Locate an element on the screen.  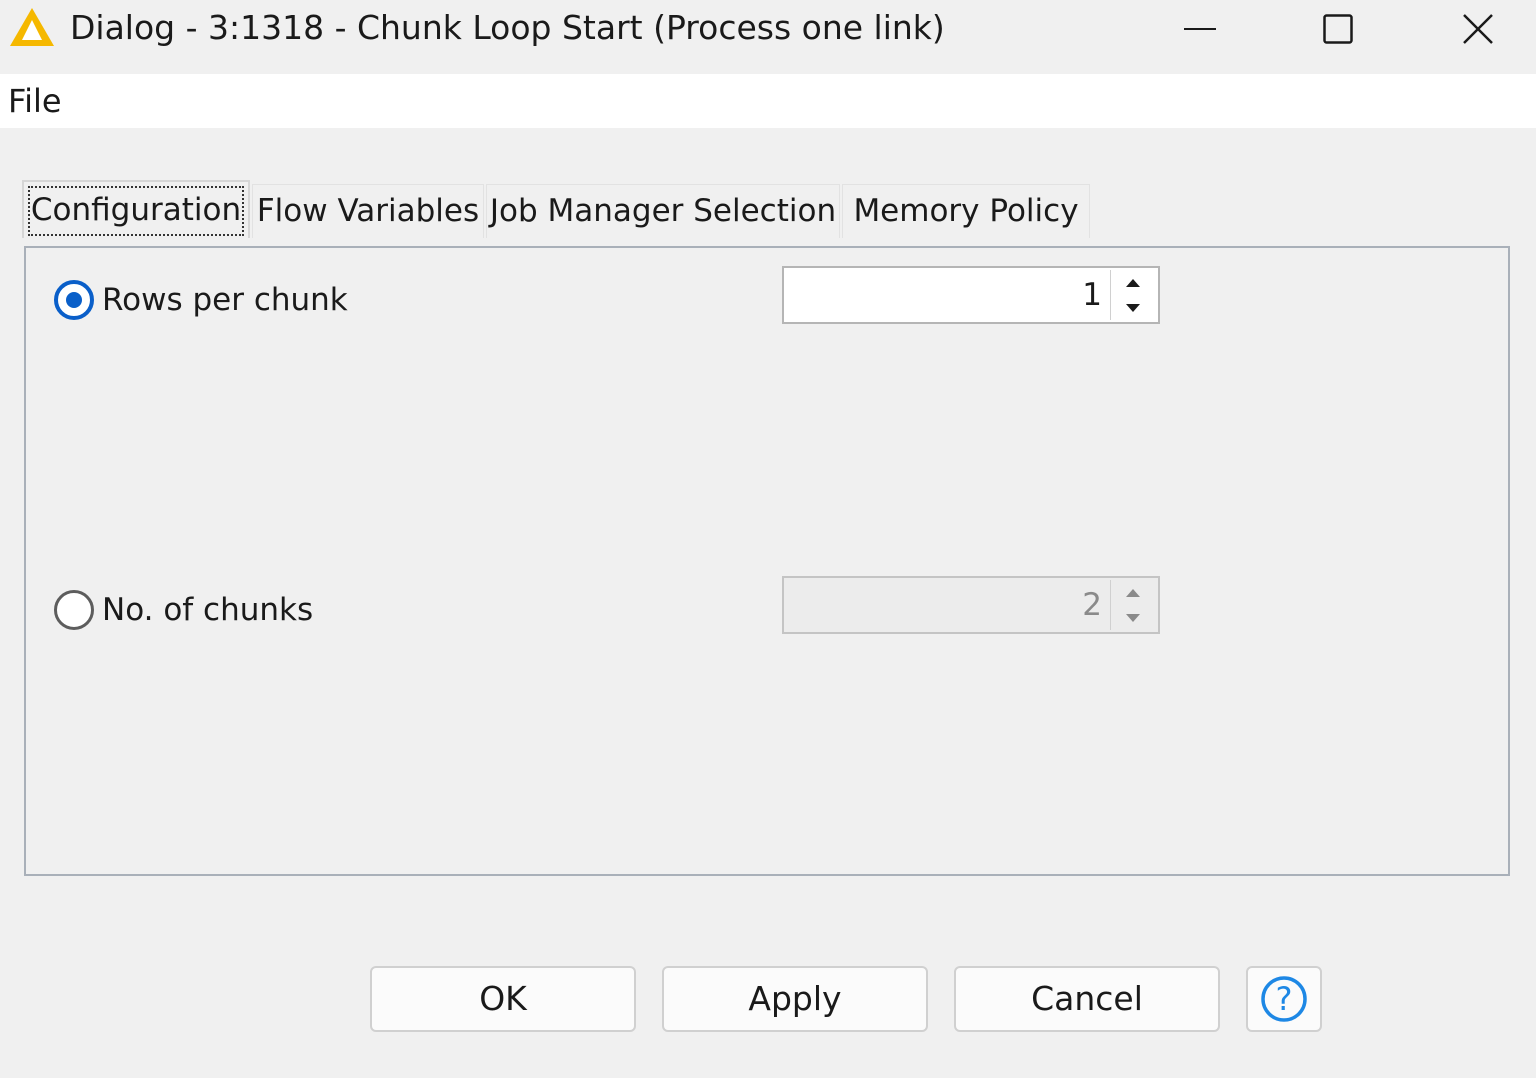
help-button: ? is located at coordinates (1284, 999).